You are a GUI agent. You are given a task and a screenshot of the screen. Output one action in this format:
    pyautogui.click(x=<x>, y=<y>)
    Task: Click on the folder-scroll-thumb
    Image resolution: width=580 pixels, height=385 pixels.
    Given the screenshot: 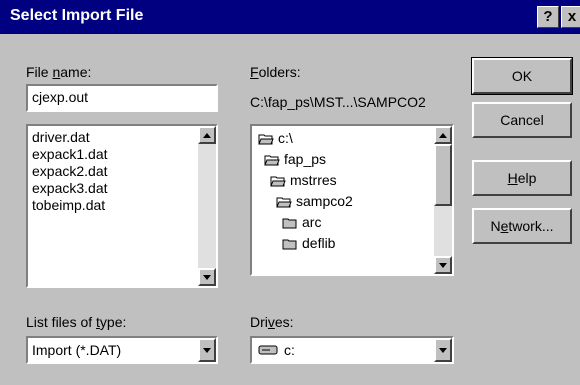 What is the action you would take?
    pyautogui.click(x=443, y=175)
    